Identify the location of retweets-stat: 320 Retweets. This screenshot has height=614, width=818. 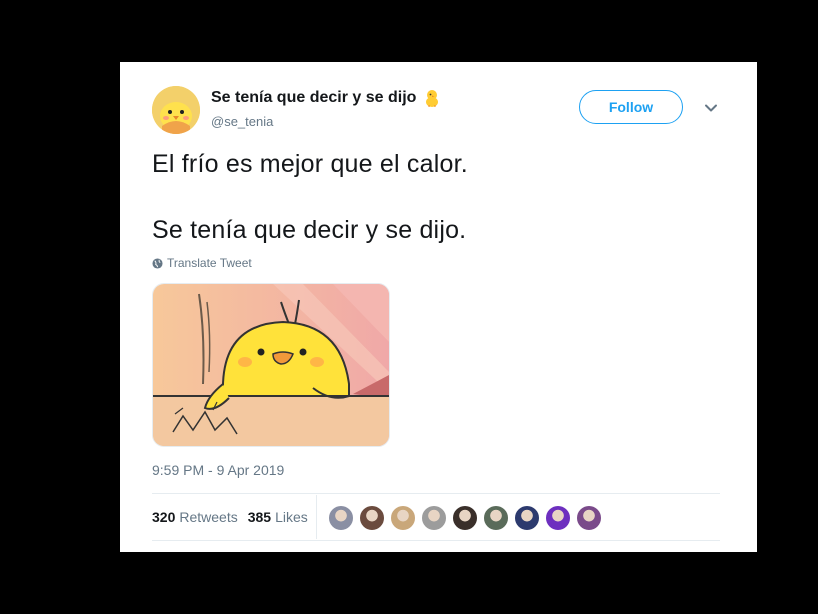
(195, 517).